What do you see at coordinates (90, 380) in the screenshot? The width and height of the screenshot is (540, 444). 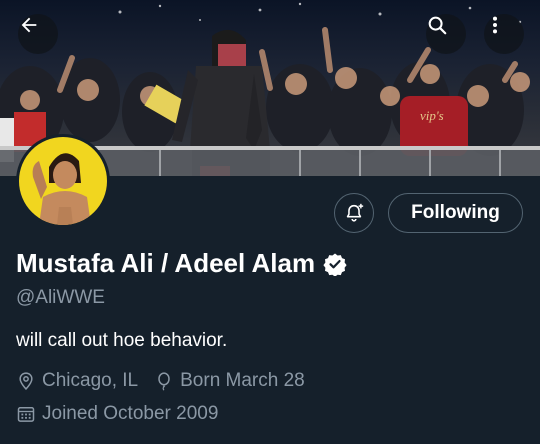 I see `location-text: Chicago, IL` at bounding box center [90, 380].